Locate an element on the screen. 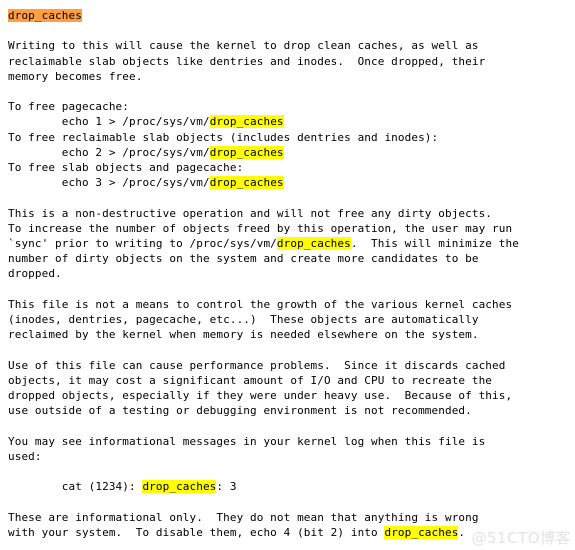 The width and height of the screenshot is (575, 550). echo-3-command-prefix: echo 3 > /proc/sys/vm/ is located at coordinates (109, 183).